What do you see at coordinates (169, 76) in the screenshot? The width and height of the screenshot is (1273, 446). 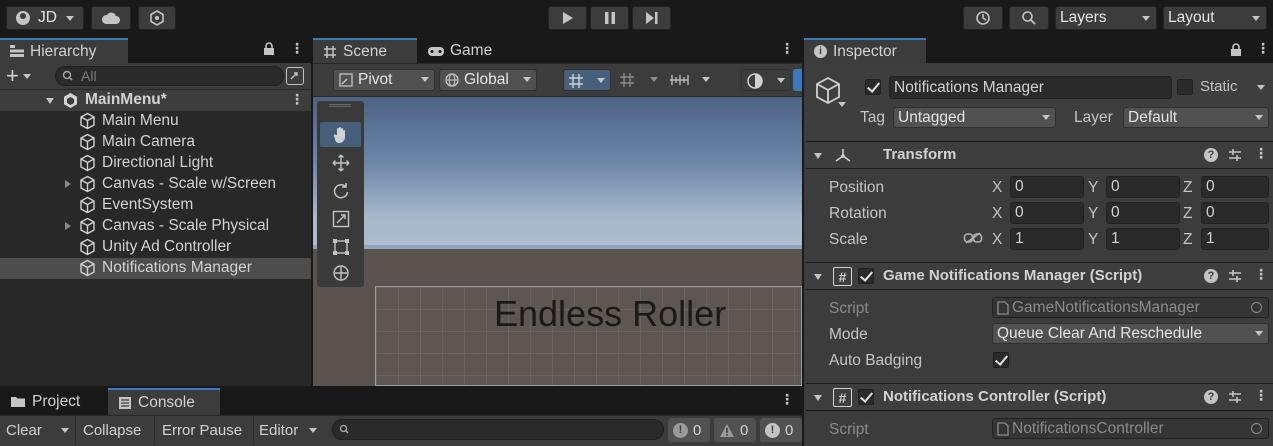 I see `search-input: All` at bounding box center [169, 76].